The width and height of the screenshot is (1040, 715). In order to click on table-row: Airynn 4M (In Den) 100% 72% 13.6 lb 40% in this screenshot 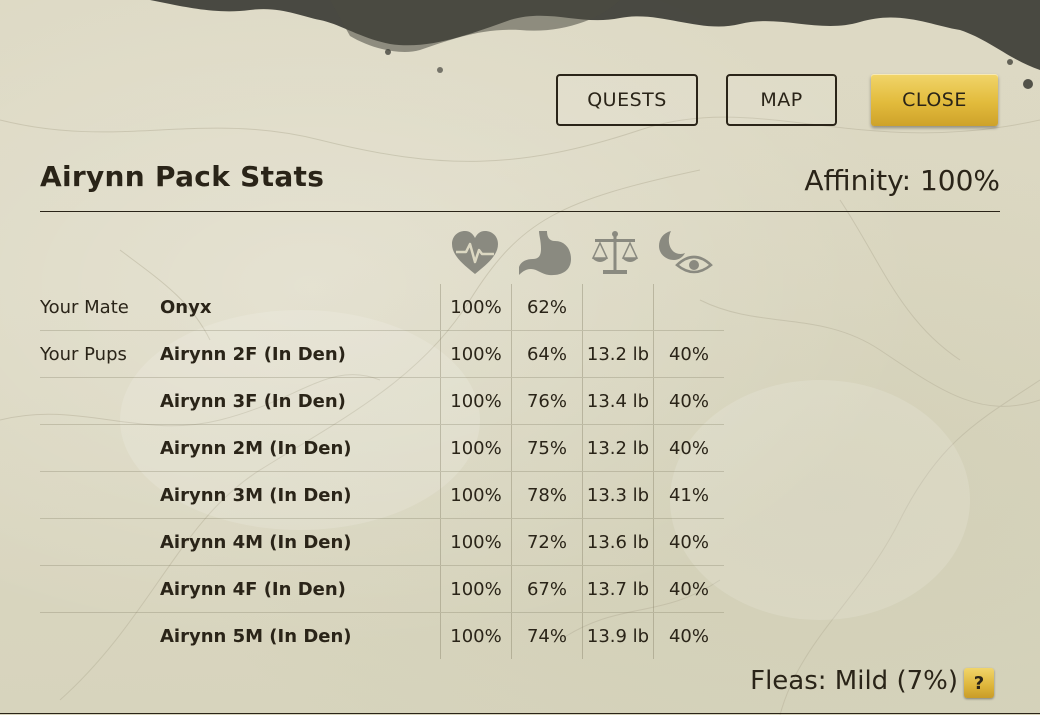, I will do `click(382, 542)`.